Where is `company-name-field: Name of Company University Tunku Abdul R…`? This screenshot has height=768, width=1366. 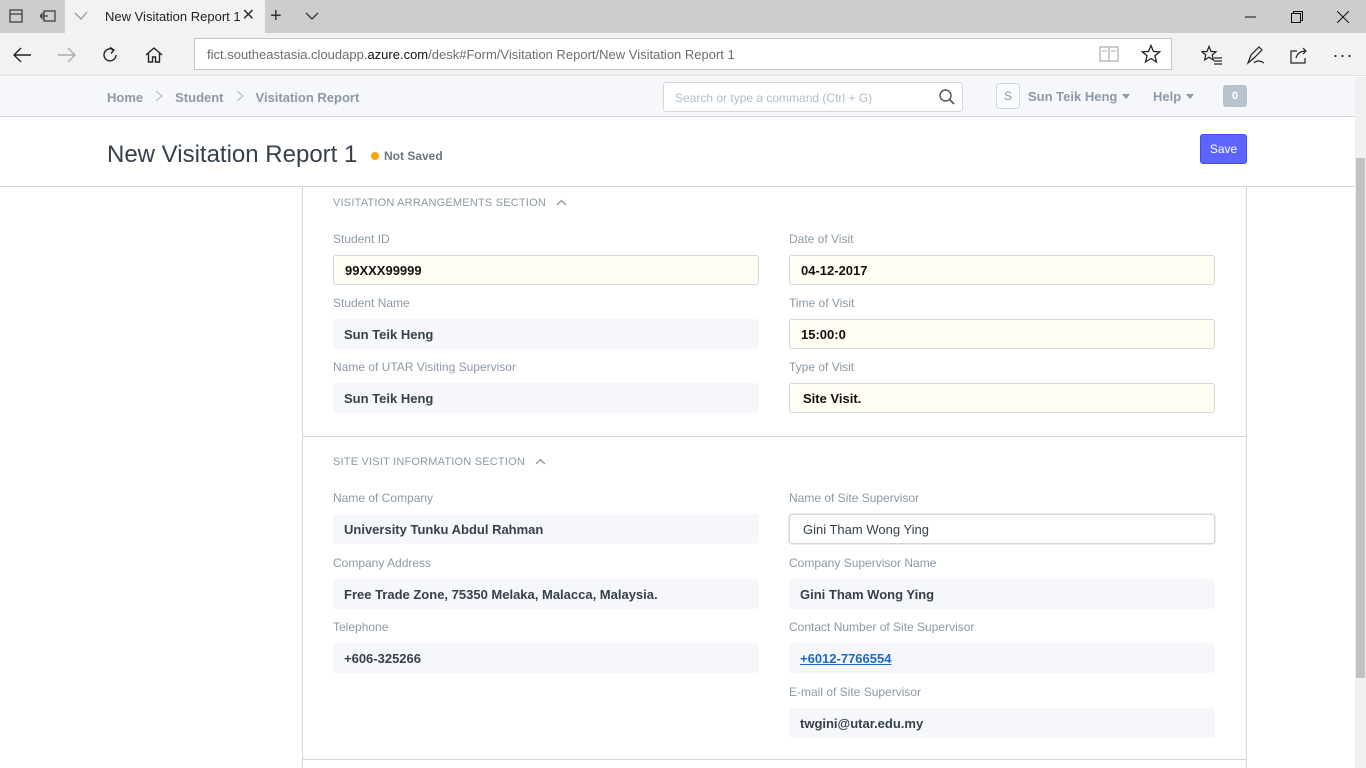 company-name-field: Name of Company University Tunku Abdul R… is located at coordinates (546, 517).